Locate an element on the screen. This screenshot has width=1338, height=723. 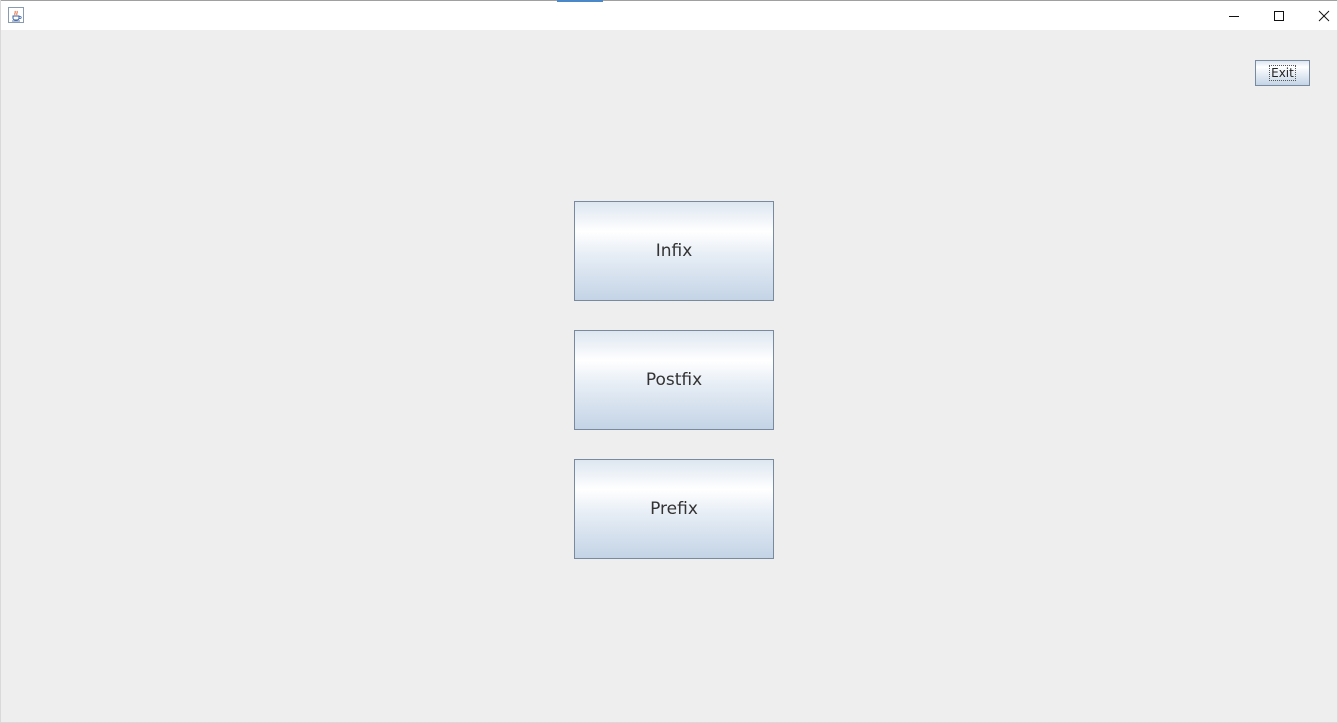
minimize-icon is located at coordinates (1234, 16).